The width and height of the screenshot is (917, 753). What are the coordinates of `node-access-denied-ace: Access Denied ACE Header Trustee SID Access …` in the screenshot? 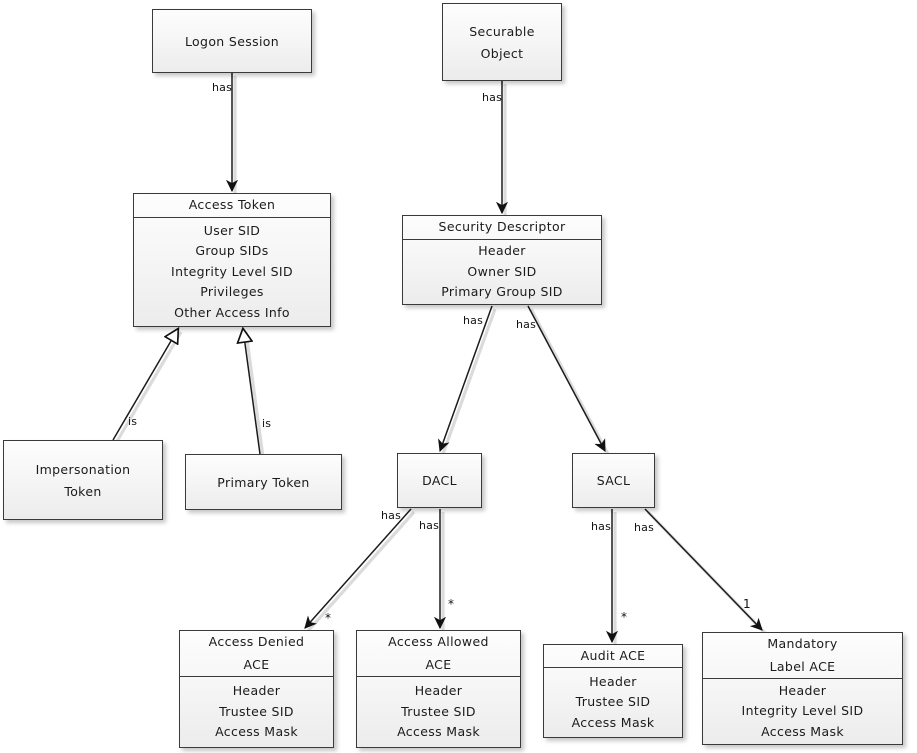 It's located at (256, 689).